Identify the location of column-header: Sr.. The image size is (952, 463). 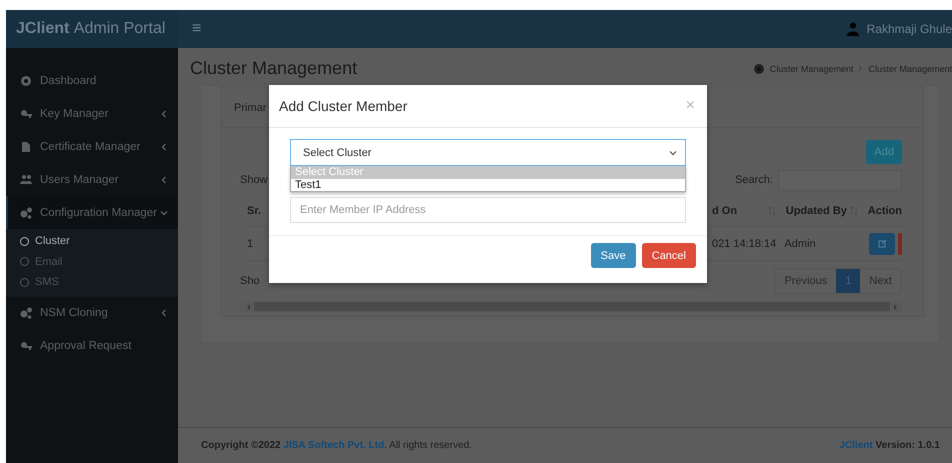
(254, 211).